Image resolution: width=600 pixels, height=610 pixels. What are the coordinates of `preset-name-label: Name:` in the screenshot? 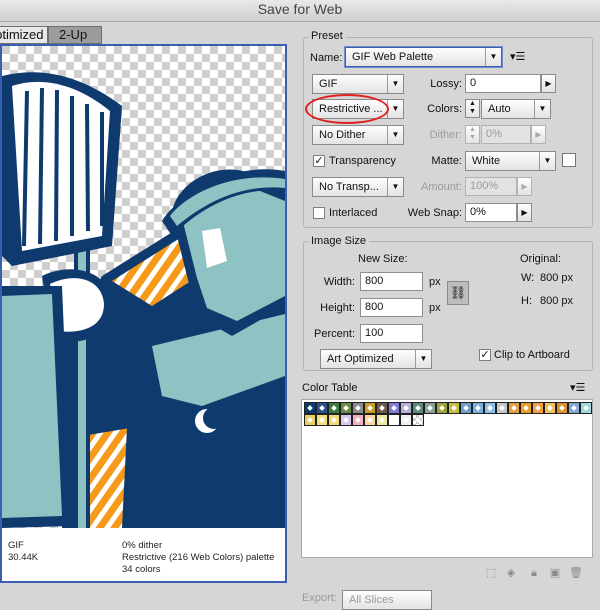 It's located at (326, 58).